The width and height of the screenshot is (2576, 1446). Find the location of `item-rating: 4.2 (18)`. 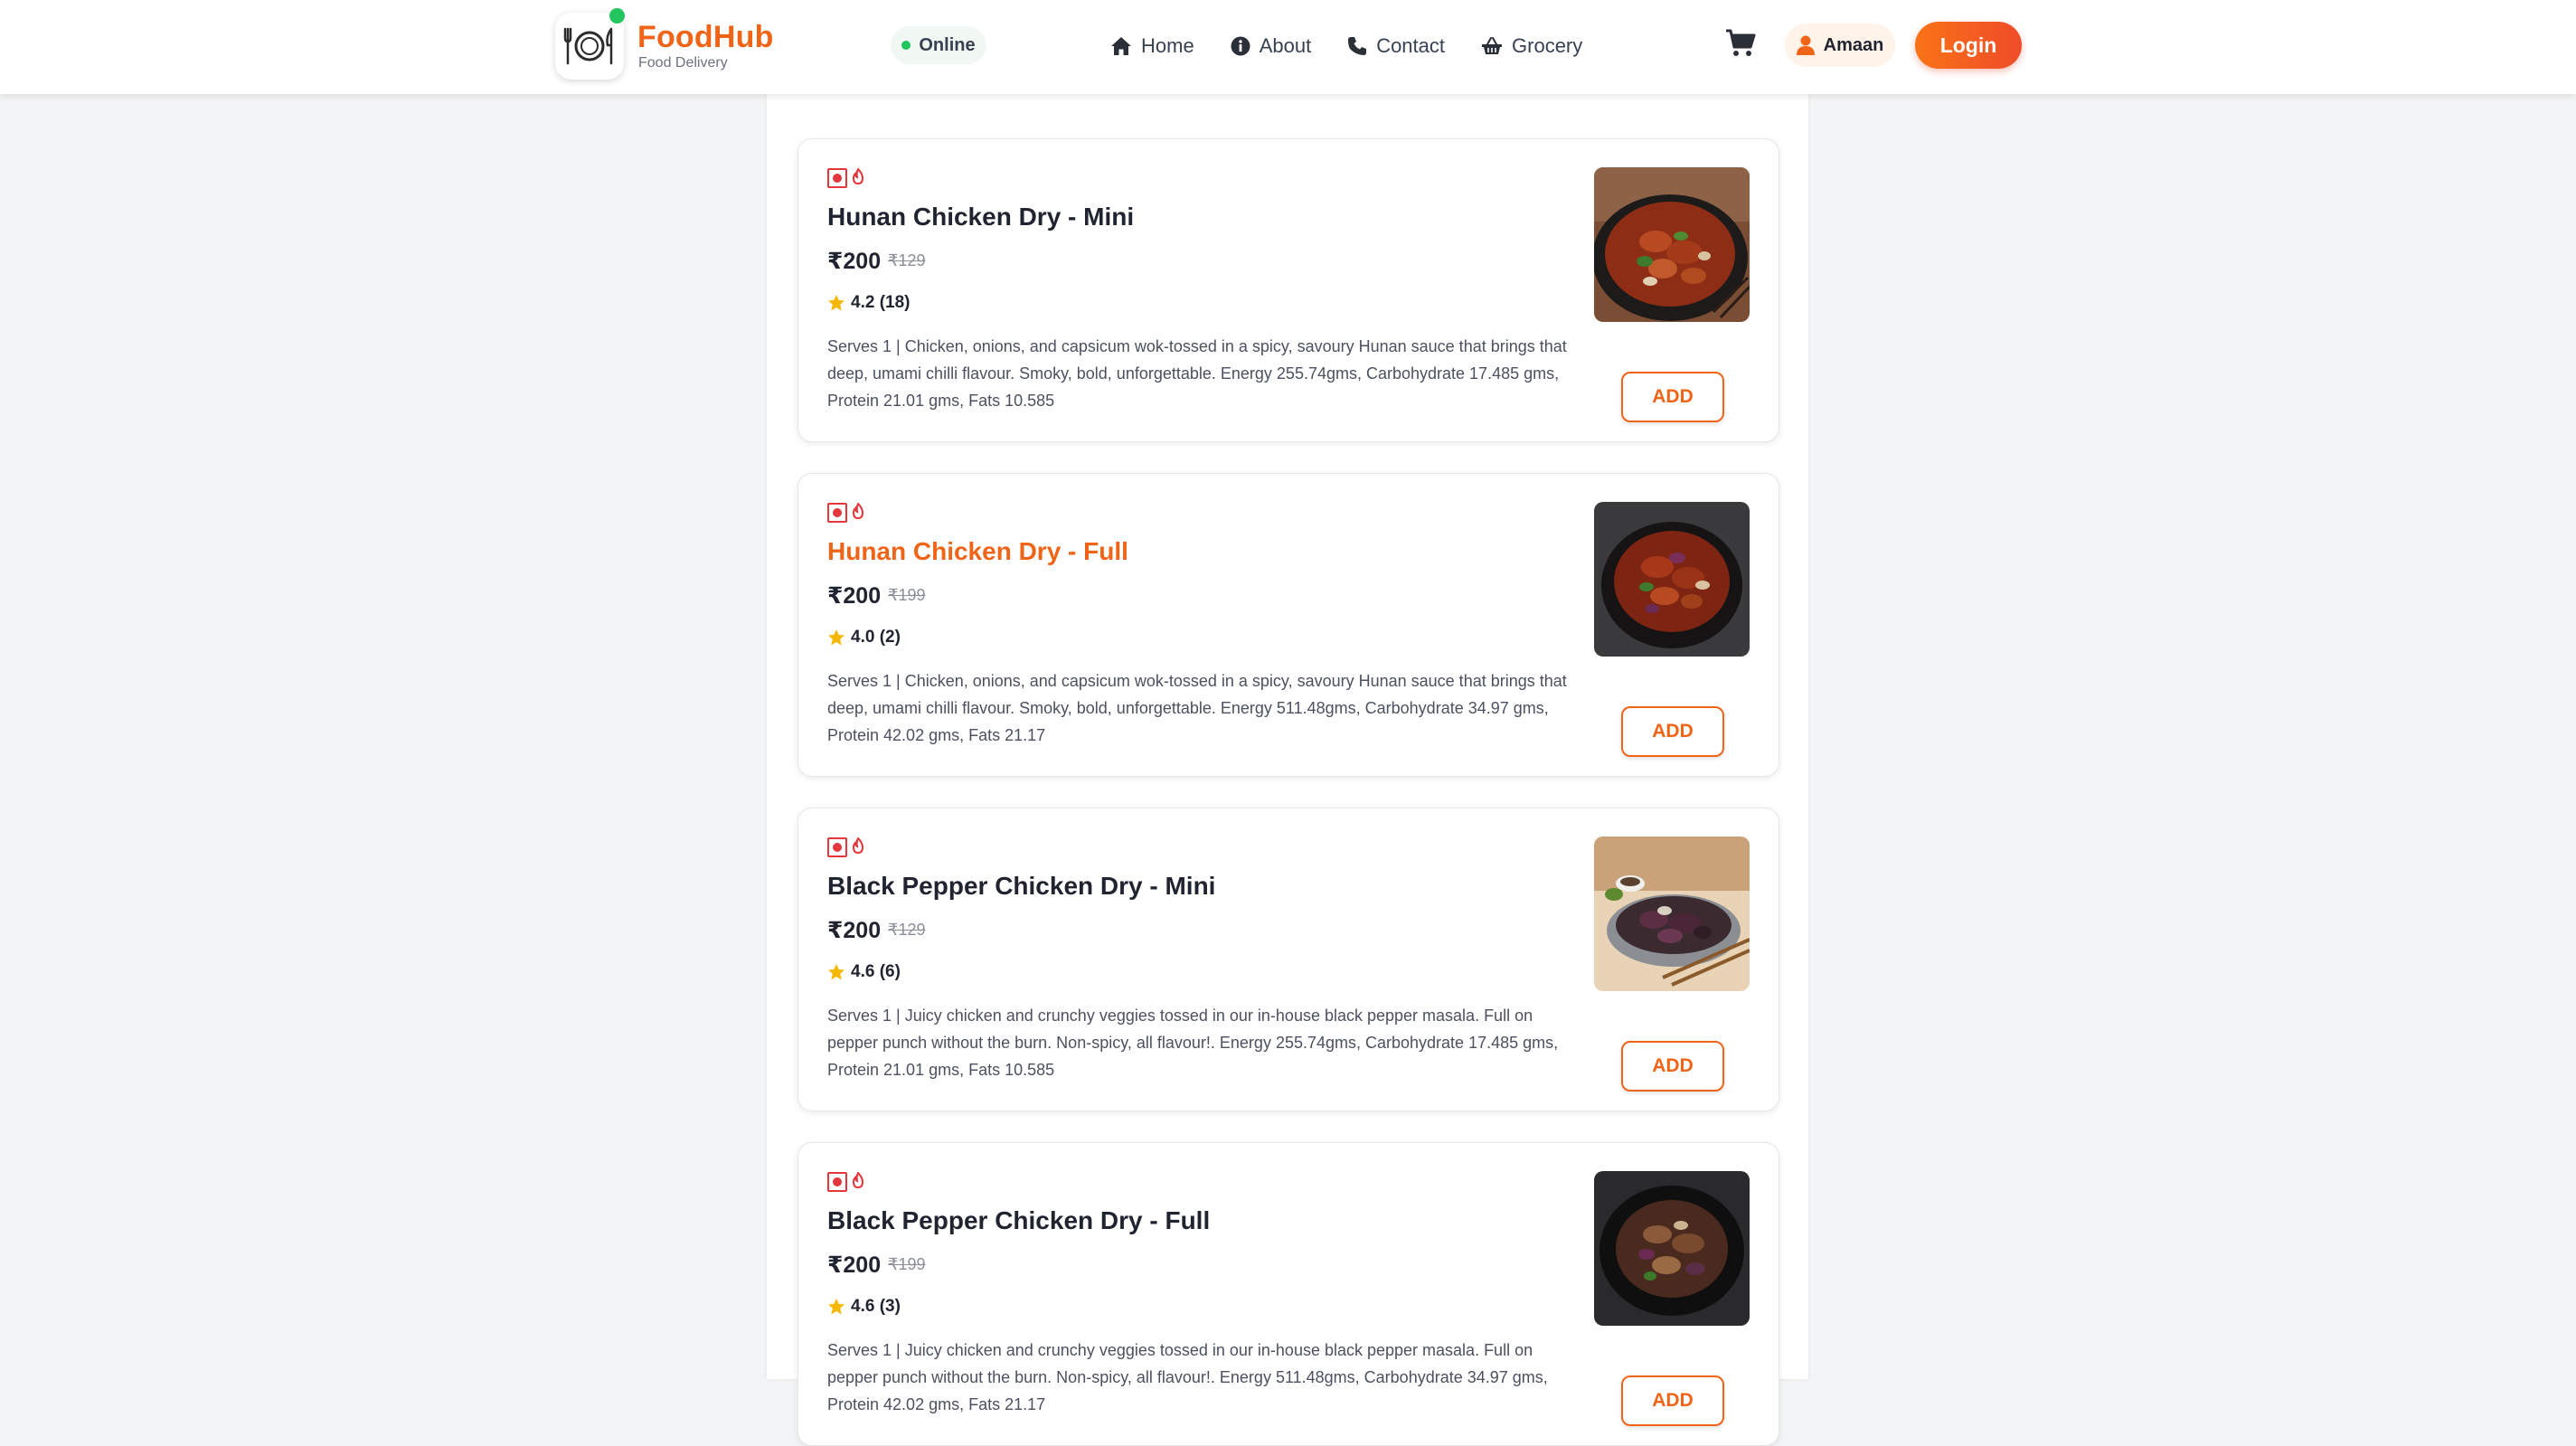

item-rating: 4.2 (18) is located at coordinates (868, 303).